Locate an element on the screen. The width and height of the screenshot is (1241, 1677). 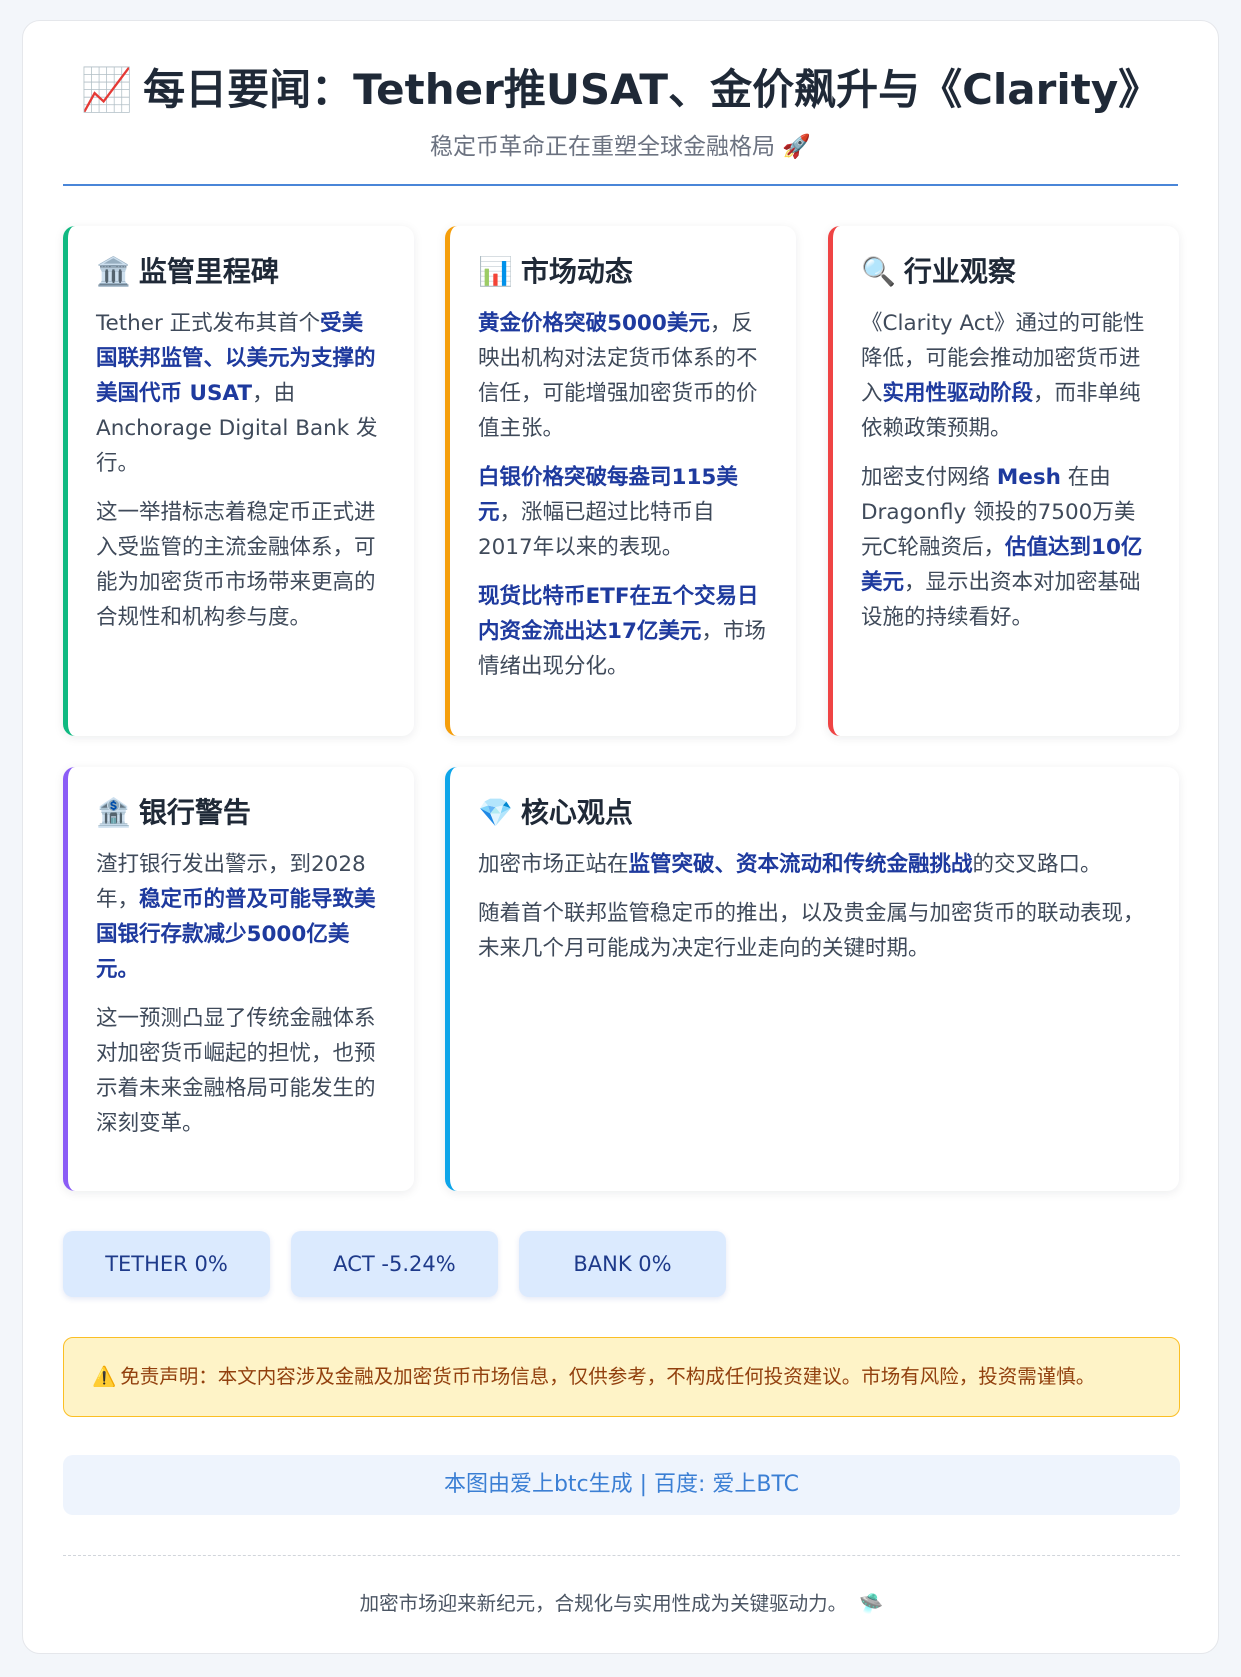
card-bank-title: 🏦 银行警告 is located at coordinates (240, 813).